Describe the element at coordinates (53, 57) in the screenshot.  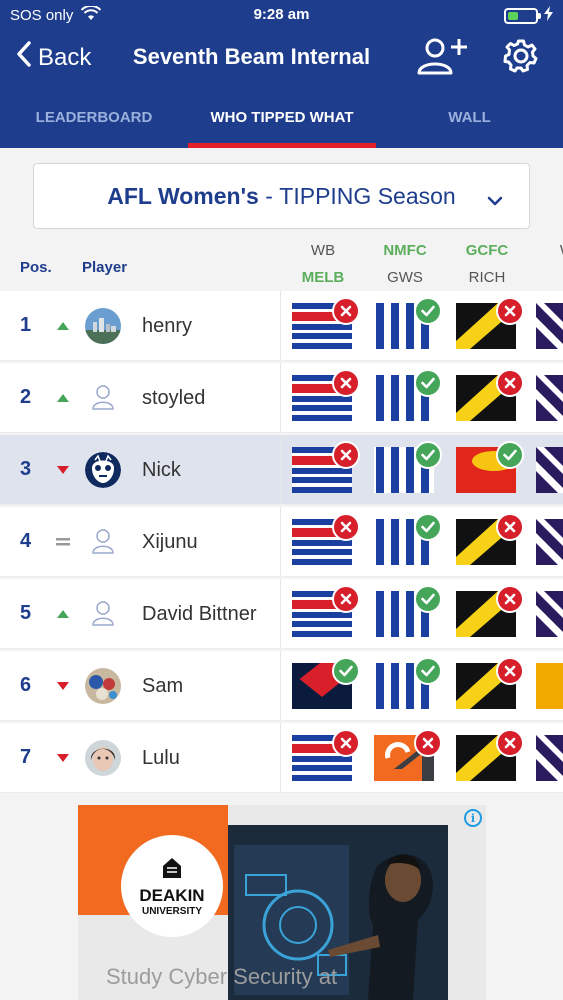
I see `back-button: Back` at that location.